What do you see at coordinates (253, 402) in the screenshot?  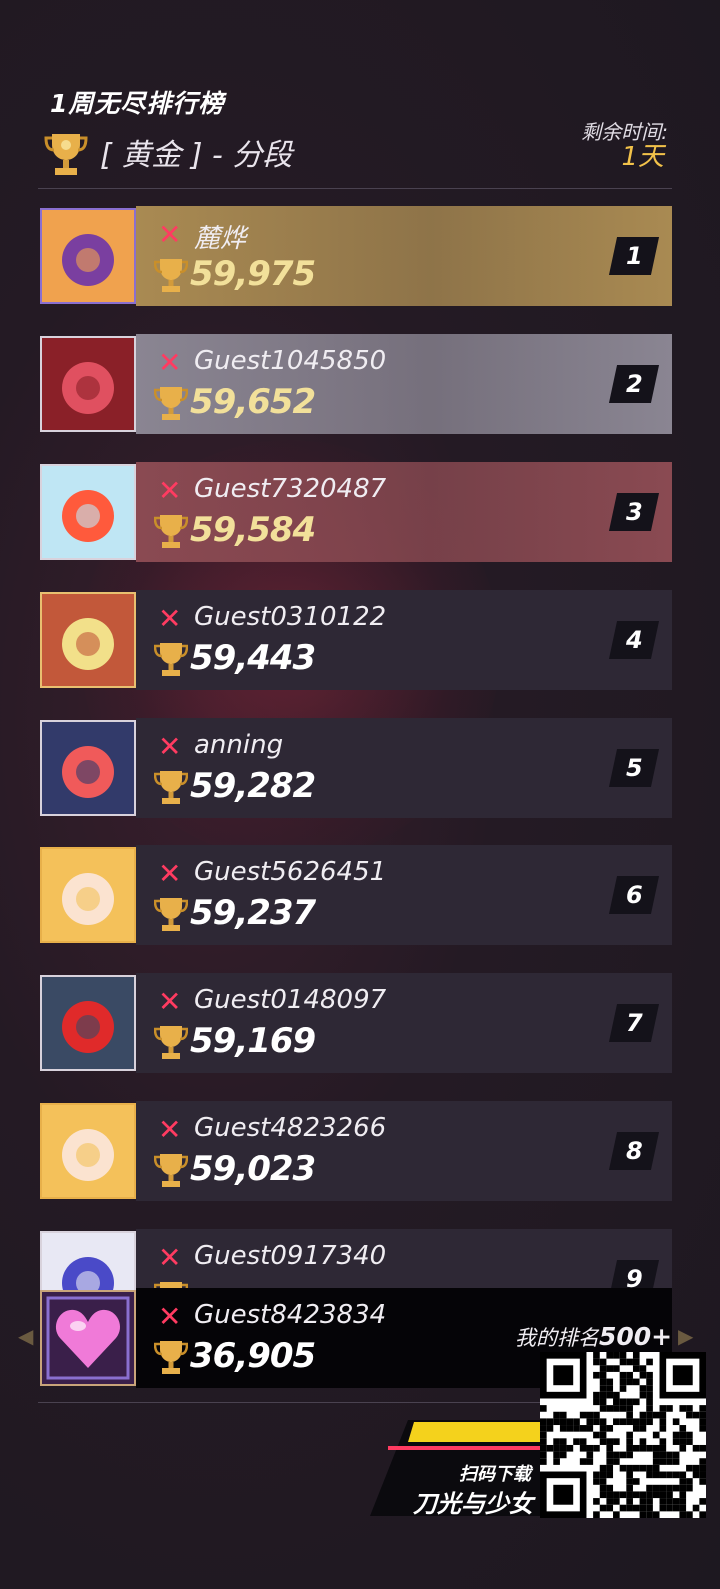 I see `player-score: 59,652` at bounding box center [253, 402].